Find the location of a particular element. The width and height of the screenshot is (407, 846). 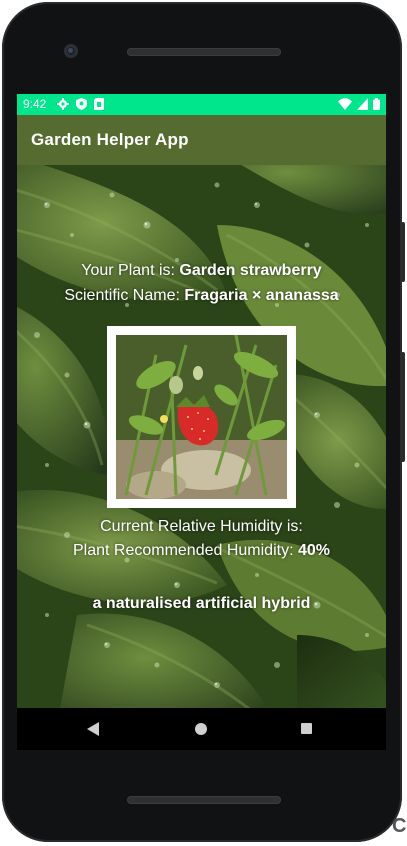

wifi-icon is located at coordinates (345, 104).